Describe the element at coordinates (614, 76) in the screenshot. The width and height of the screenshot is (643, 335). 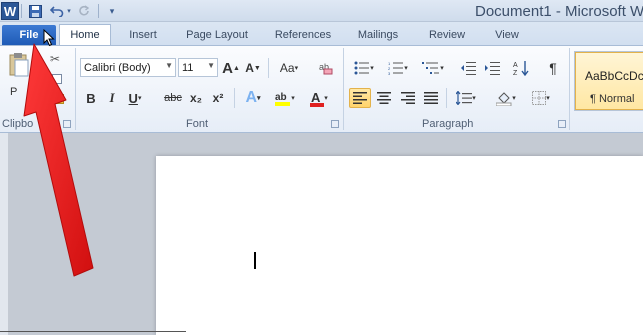
I see `style-preview: AaBbCcDc` at that location.